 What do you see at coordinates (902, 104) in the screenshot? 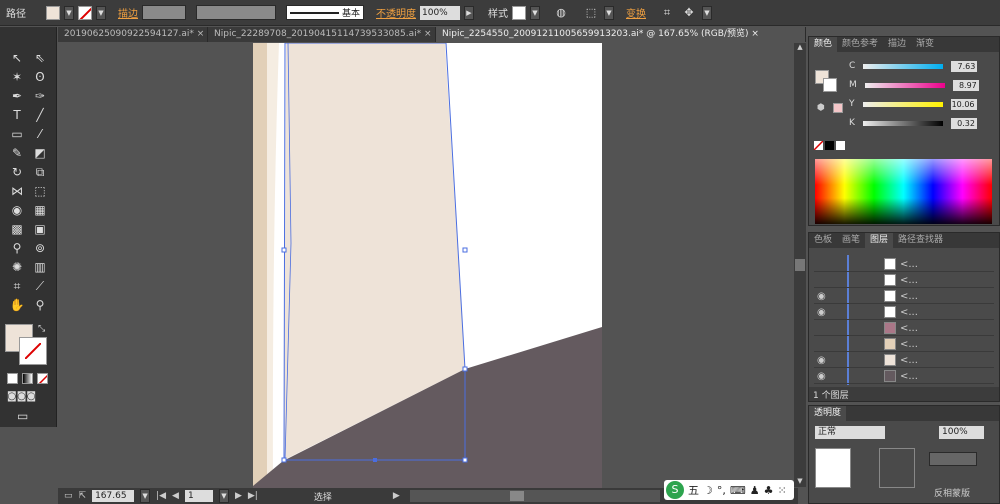
I see `y-slider` at bounding box center [902, 104].